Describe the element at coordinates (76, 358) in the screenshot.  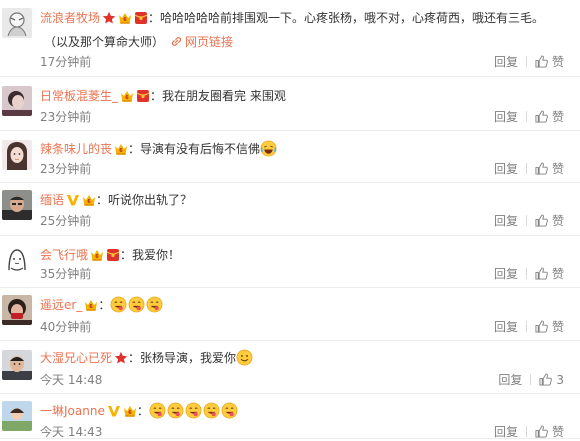
I see `username-link: 大湿兄心已死` at that location.